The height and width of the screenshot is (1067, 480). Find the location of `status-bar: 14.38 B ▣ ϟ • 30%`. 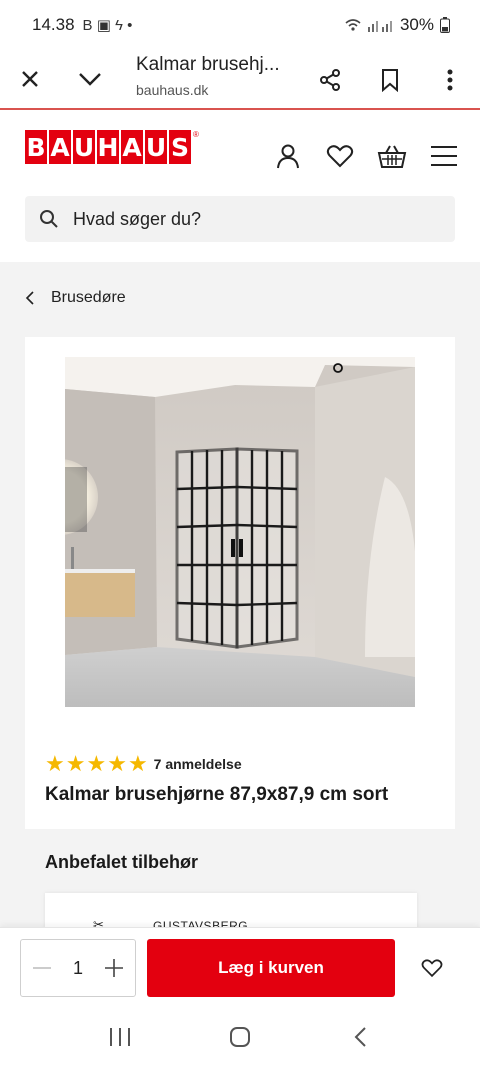

status-bar: 14.38 B ▣ ϟ • 30% is located at coordinates (240, 25).